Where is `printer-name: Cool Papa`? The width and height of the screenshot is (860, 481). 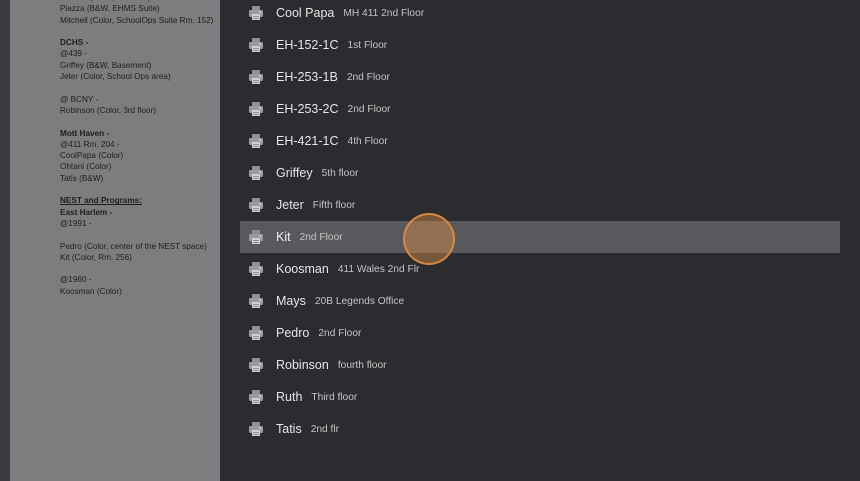 printer-name: Cool Papa is located at coordinates (305, 13).